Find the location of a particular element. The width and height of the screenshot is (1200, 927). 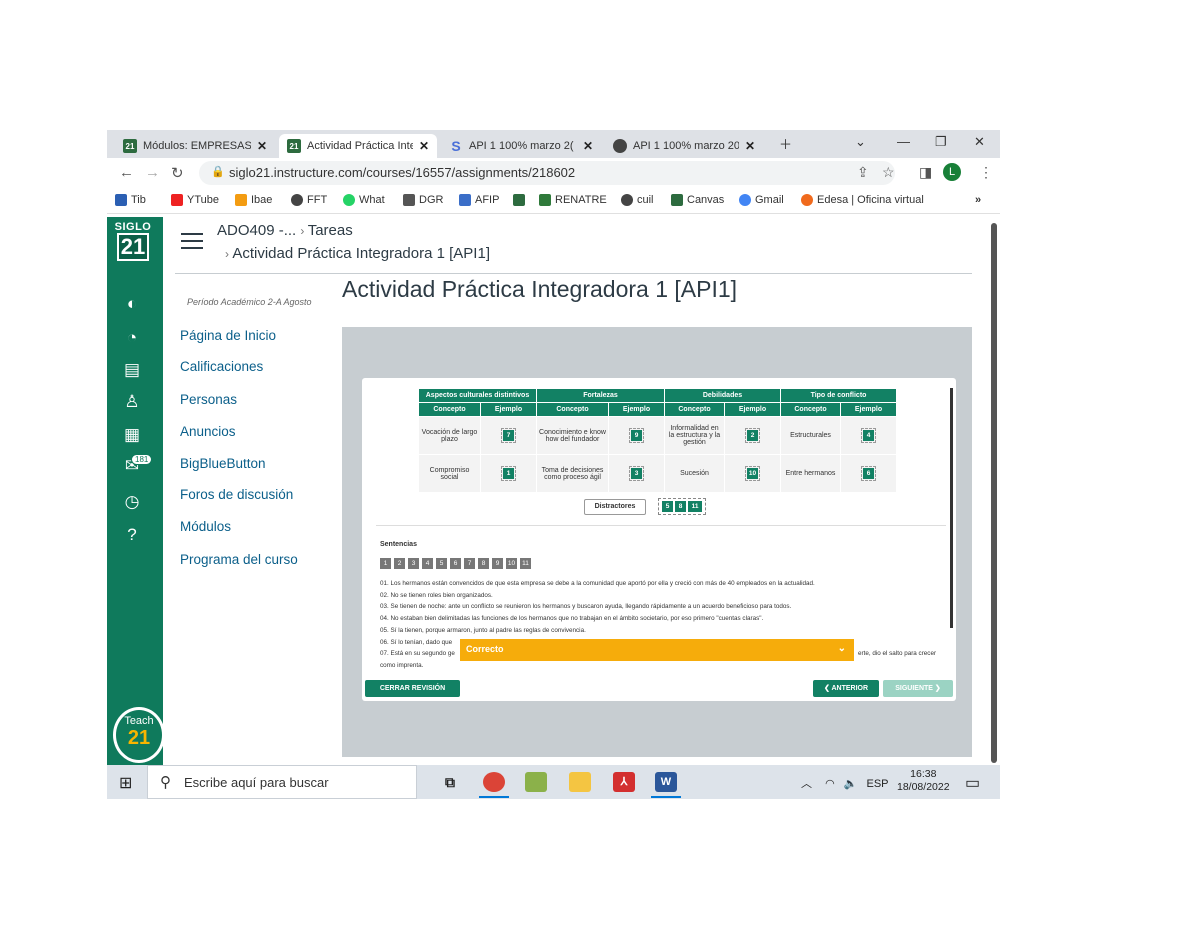

sentence-number: 8 is located at coordinates (483, 563).